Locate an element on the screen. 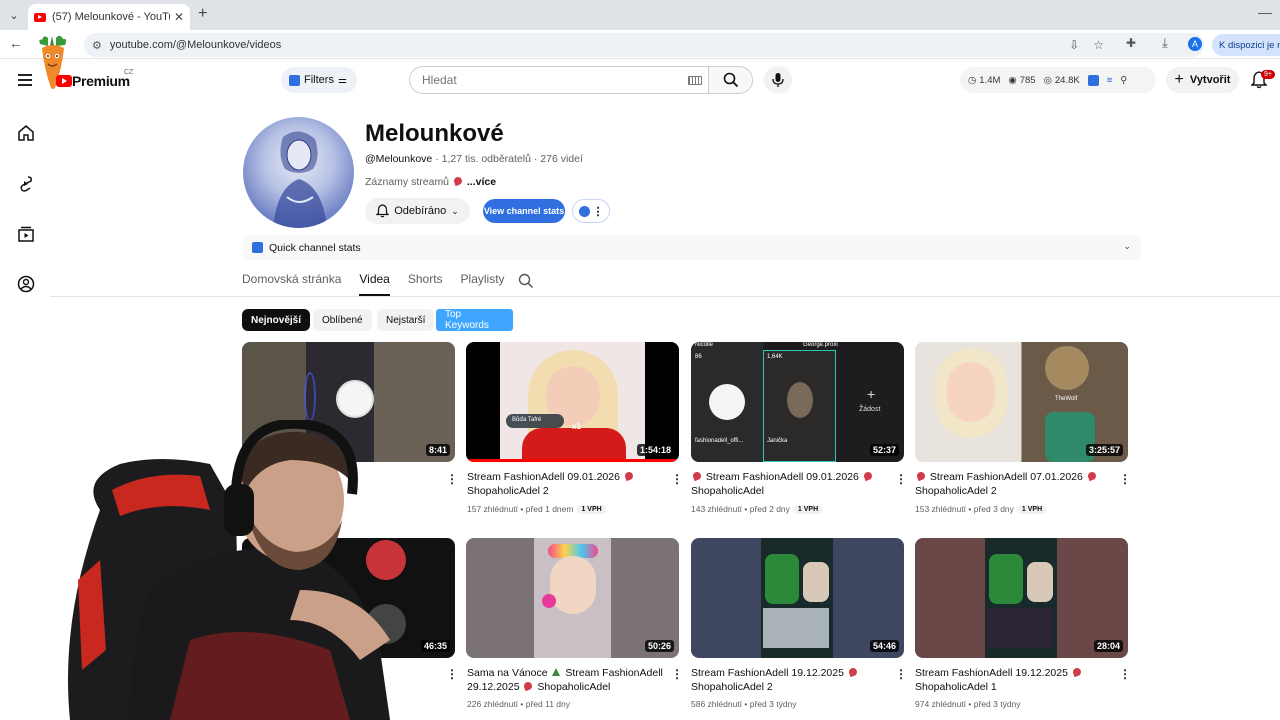  video-thumbnail: 50:26 is located at coordinates (572, 598).